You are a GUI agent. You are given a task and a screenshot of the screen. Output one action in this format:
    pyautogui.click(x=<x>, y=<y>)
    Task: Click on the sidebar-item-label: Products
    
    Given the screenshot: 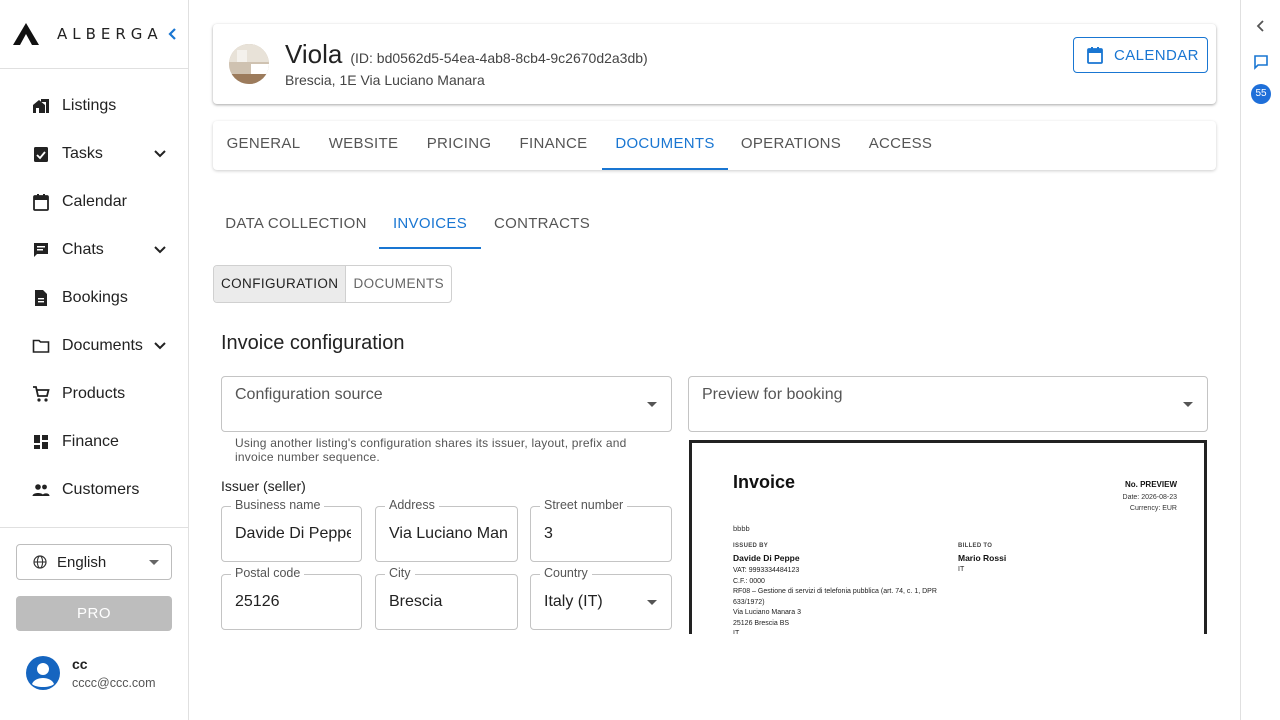 What is the action you would take?
    pyautogui.click(x=94, y=393)
    